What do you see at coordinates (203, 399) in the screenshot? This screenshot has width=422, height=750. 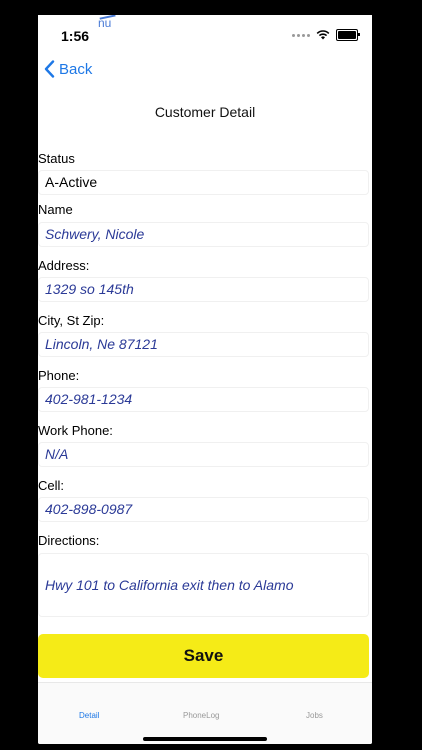 I see `phone-field: 402-981-1234` at bounding box center [203, 399].